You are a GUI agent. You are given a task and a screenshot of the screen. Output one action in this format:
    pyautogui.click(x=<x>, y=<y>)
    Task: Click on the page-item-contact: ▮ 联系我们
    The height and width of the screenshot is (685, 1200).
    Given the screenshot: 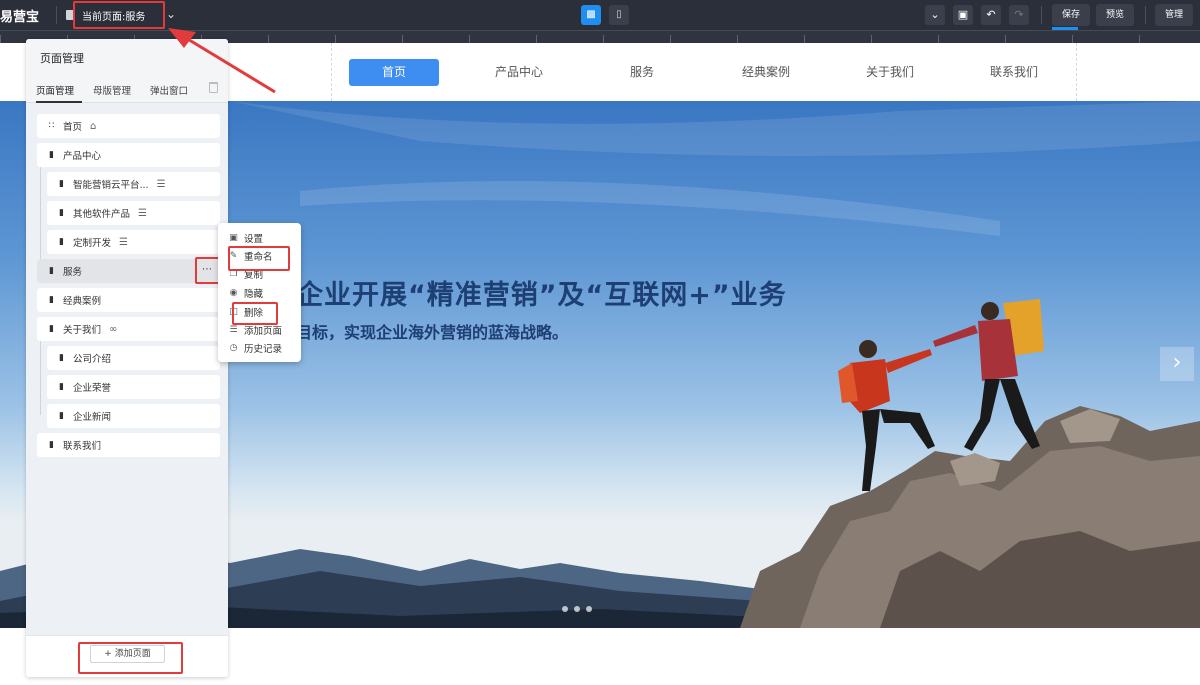 What is the action you would take?
    pyautogui.click(x=128, y=445)
    